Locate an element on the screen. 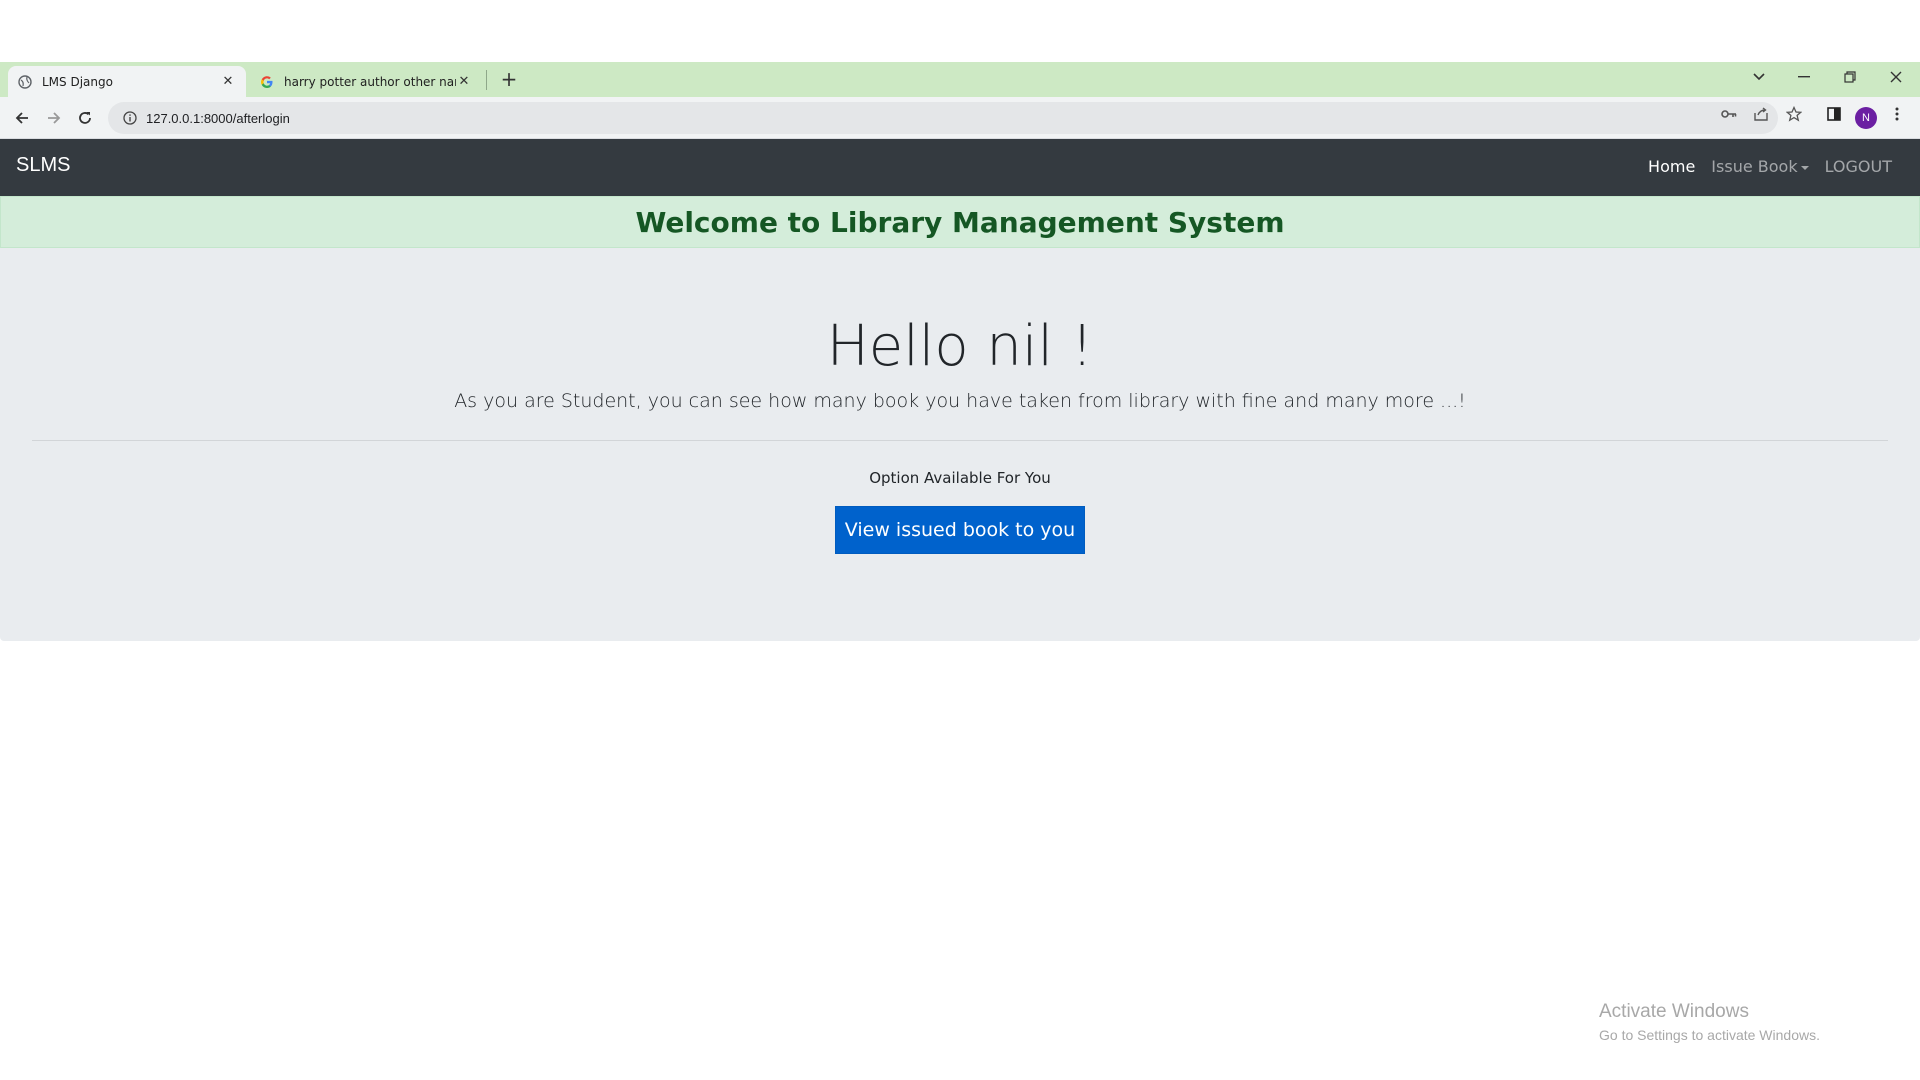 This screenshot has width=1920, height=1080. caret-down-icon is located at coordinates (1804, 167).